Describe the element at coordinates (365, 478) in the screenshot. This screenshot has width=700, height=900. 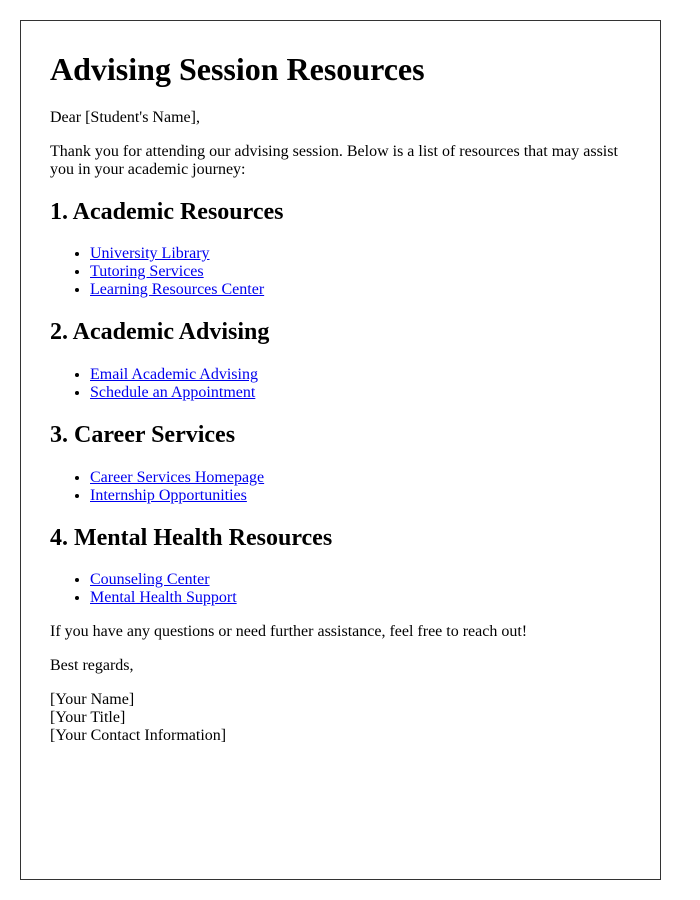
I see `list-item: Career Services Homepage` at that location.